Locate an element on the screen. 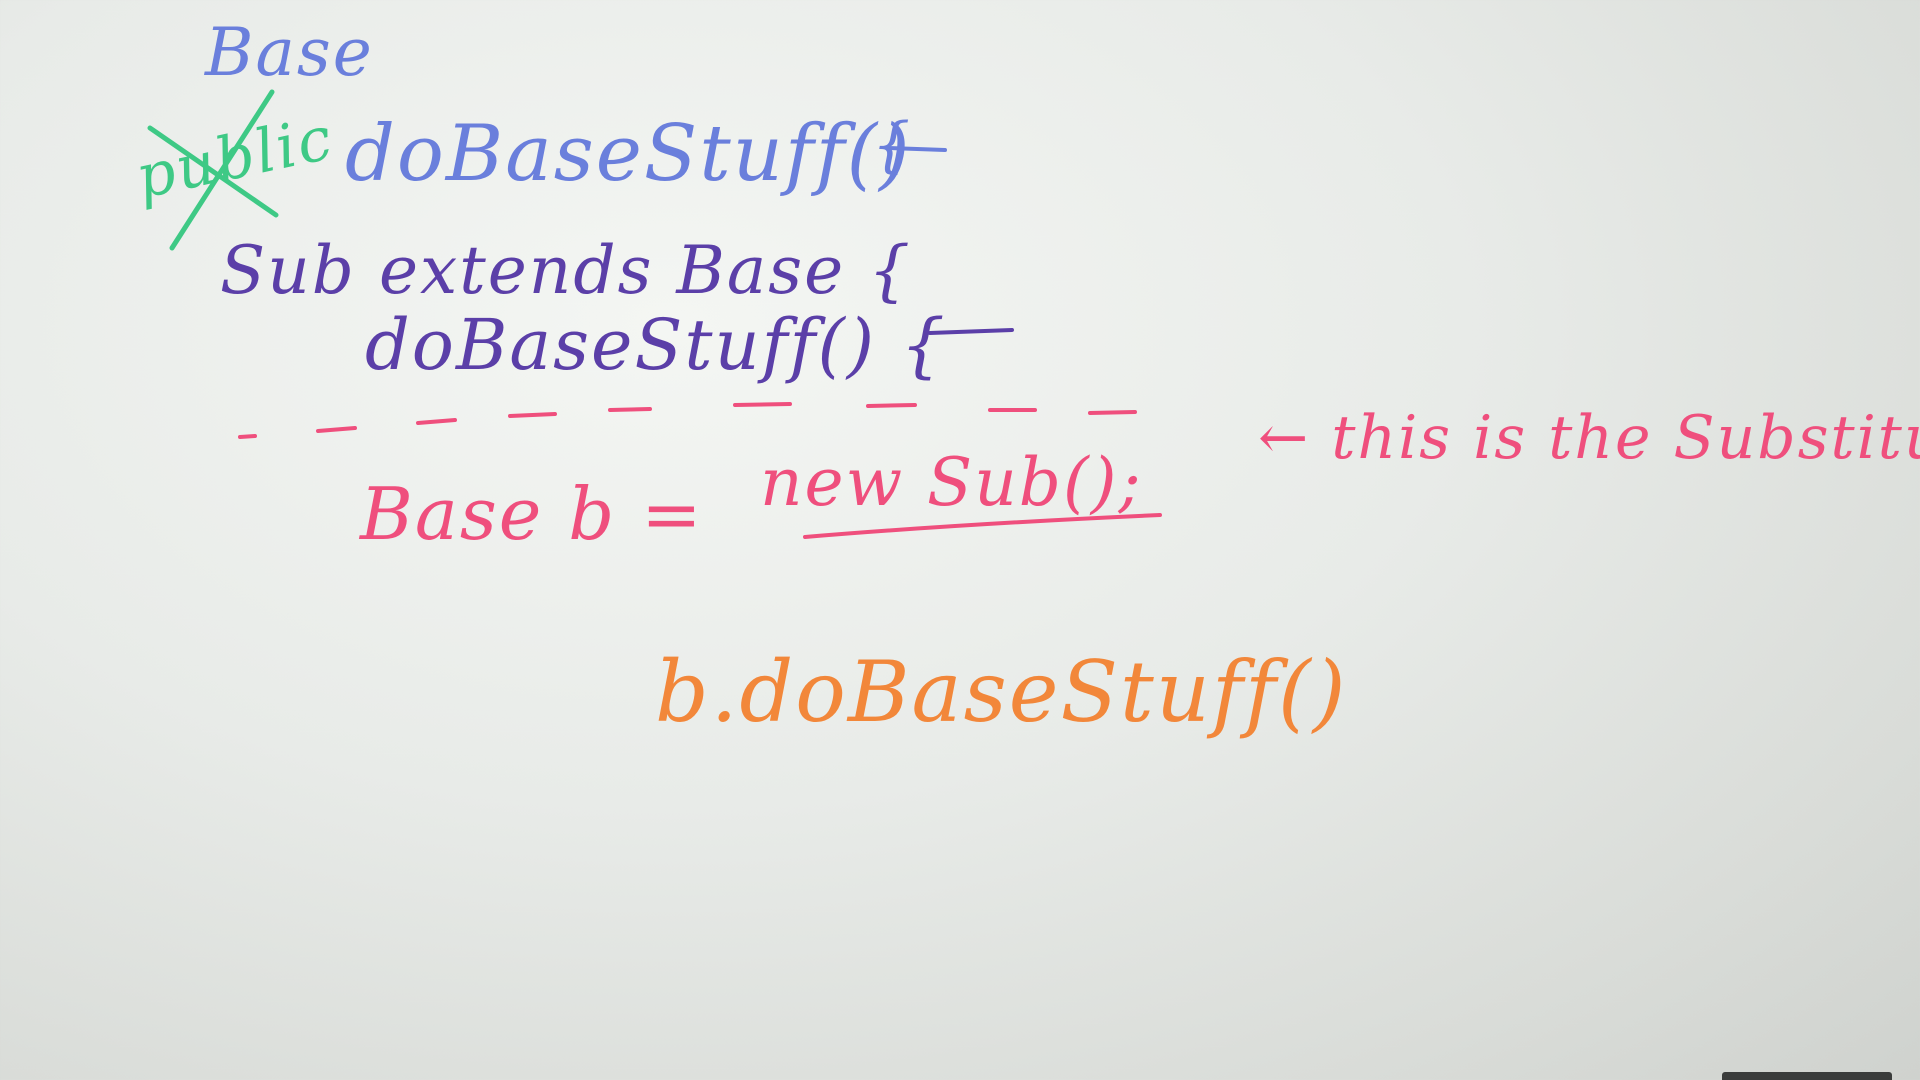 The width and height of the screenshot is (1920, 1080). sub-class-declaration: Sub extends Base { is located at coordinates (566, 270).